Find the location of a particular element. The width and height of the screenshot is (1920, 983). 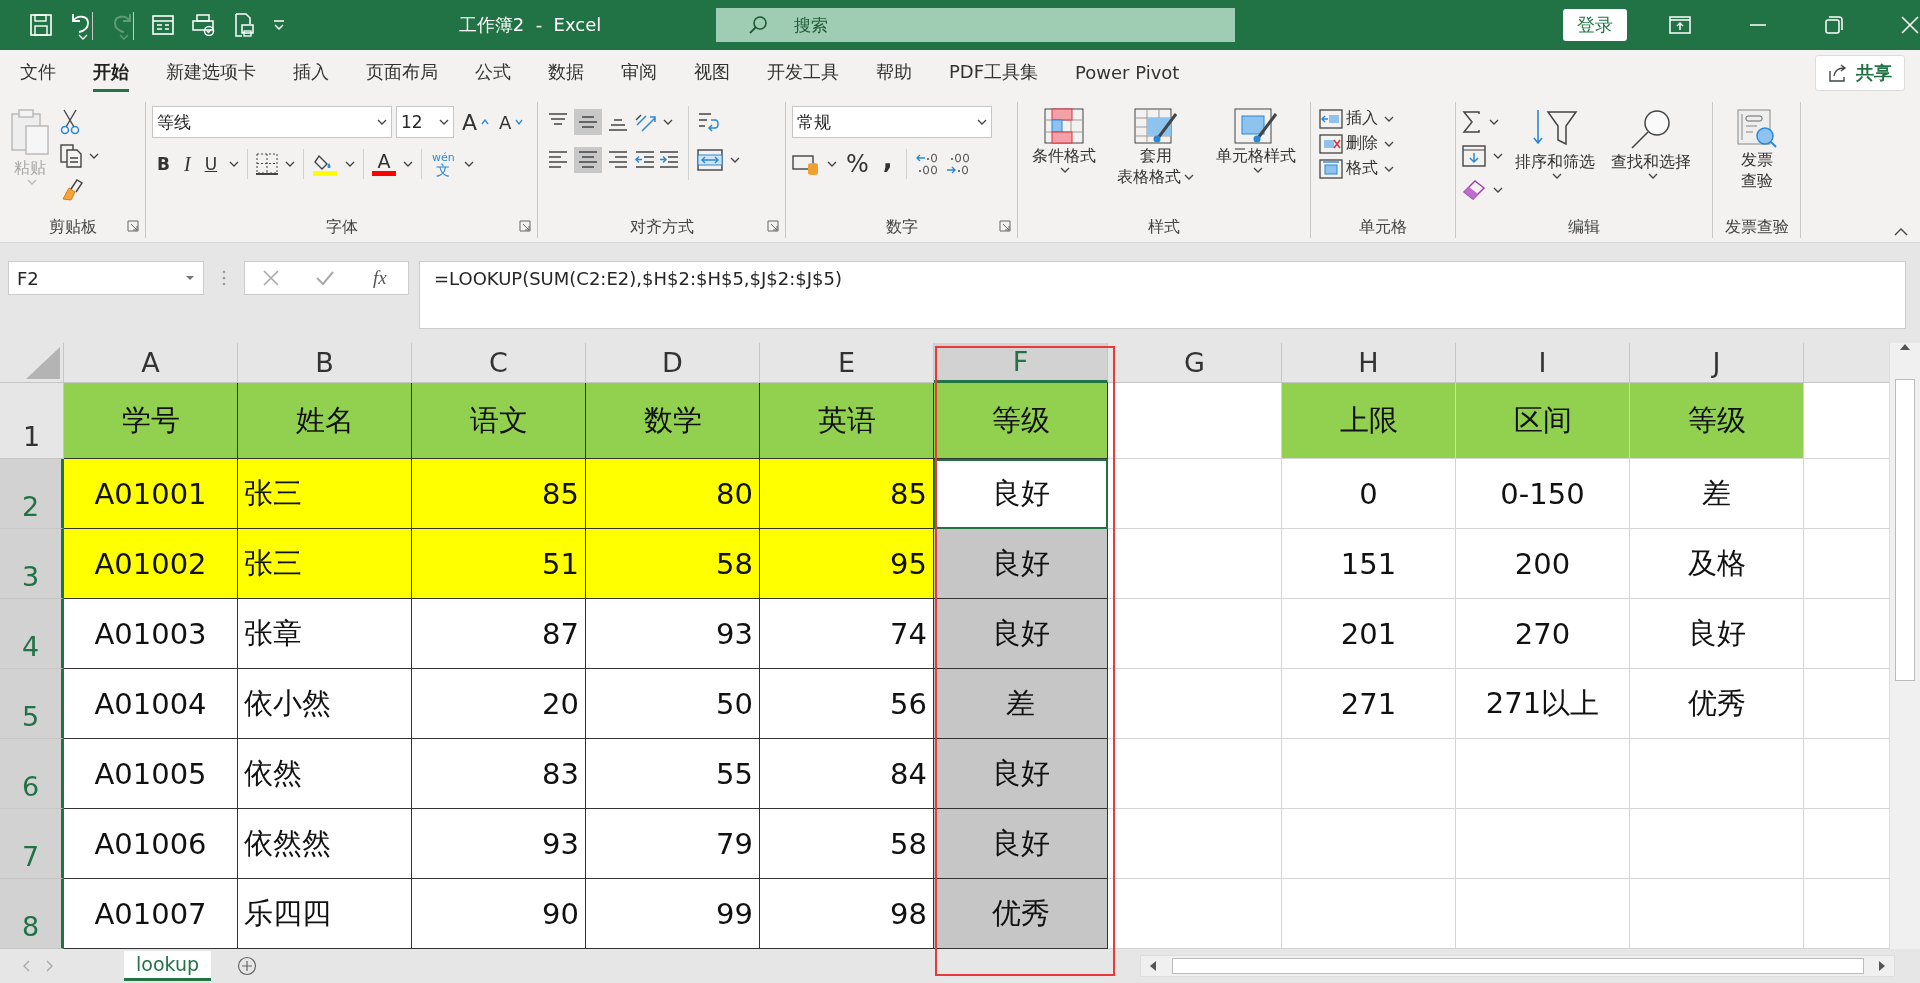

decrease-indent-icon is located at coordinates (645, 160).